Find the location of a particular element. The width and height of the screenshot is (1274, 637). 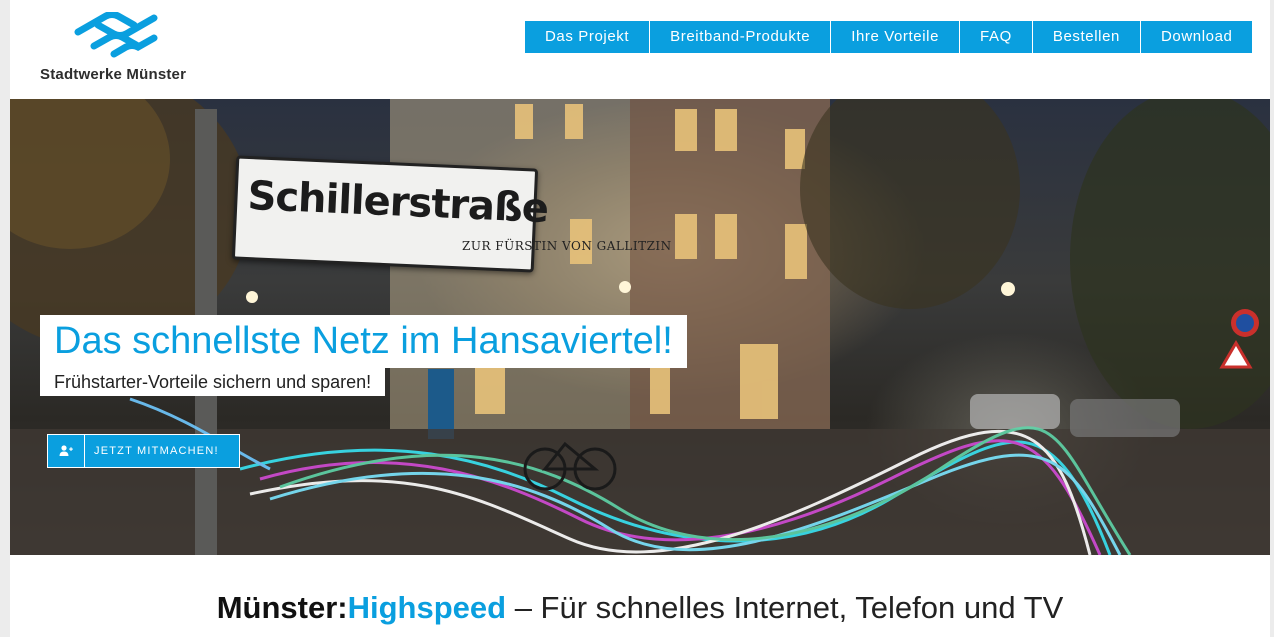

jetzt-mitmachen-button: JETZT MITMACHEN! is located at coordinates (143, 451).